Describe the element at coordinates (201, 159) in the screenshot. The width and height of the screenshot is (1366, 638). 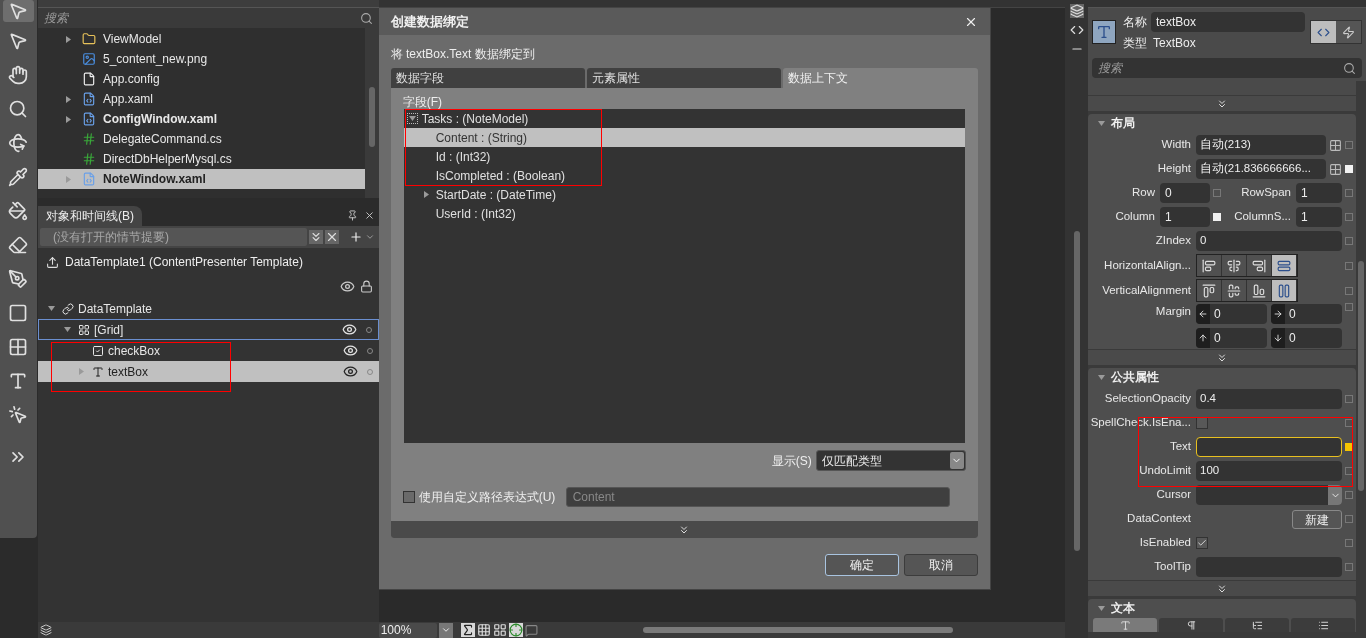
I see `project-item: DirectDbHelperMysql.cs` at that location.